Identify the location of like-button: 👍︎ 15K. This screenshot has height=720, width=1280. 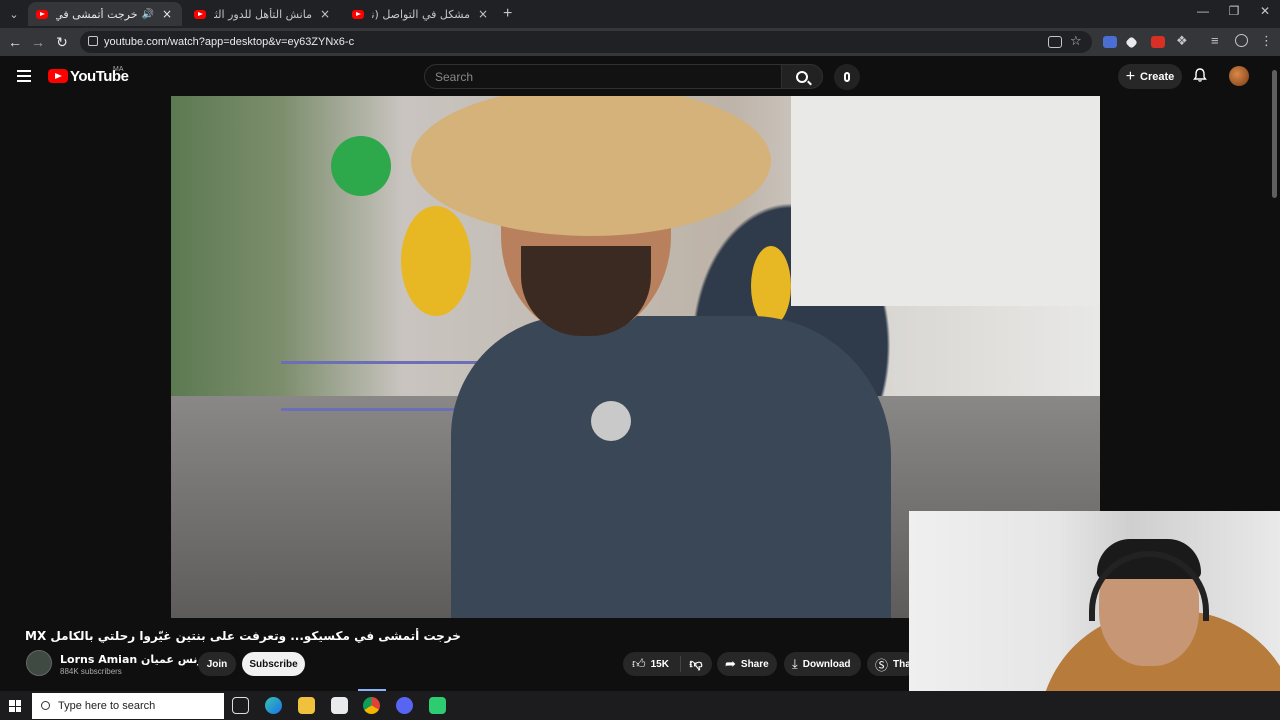
(652, 664).